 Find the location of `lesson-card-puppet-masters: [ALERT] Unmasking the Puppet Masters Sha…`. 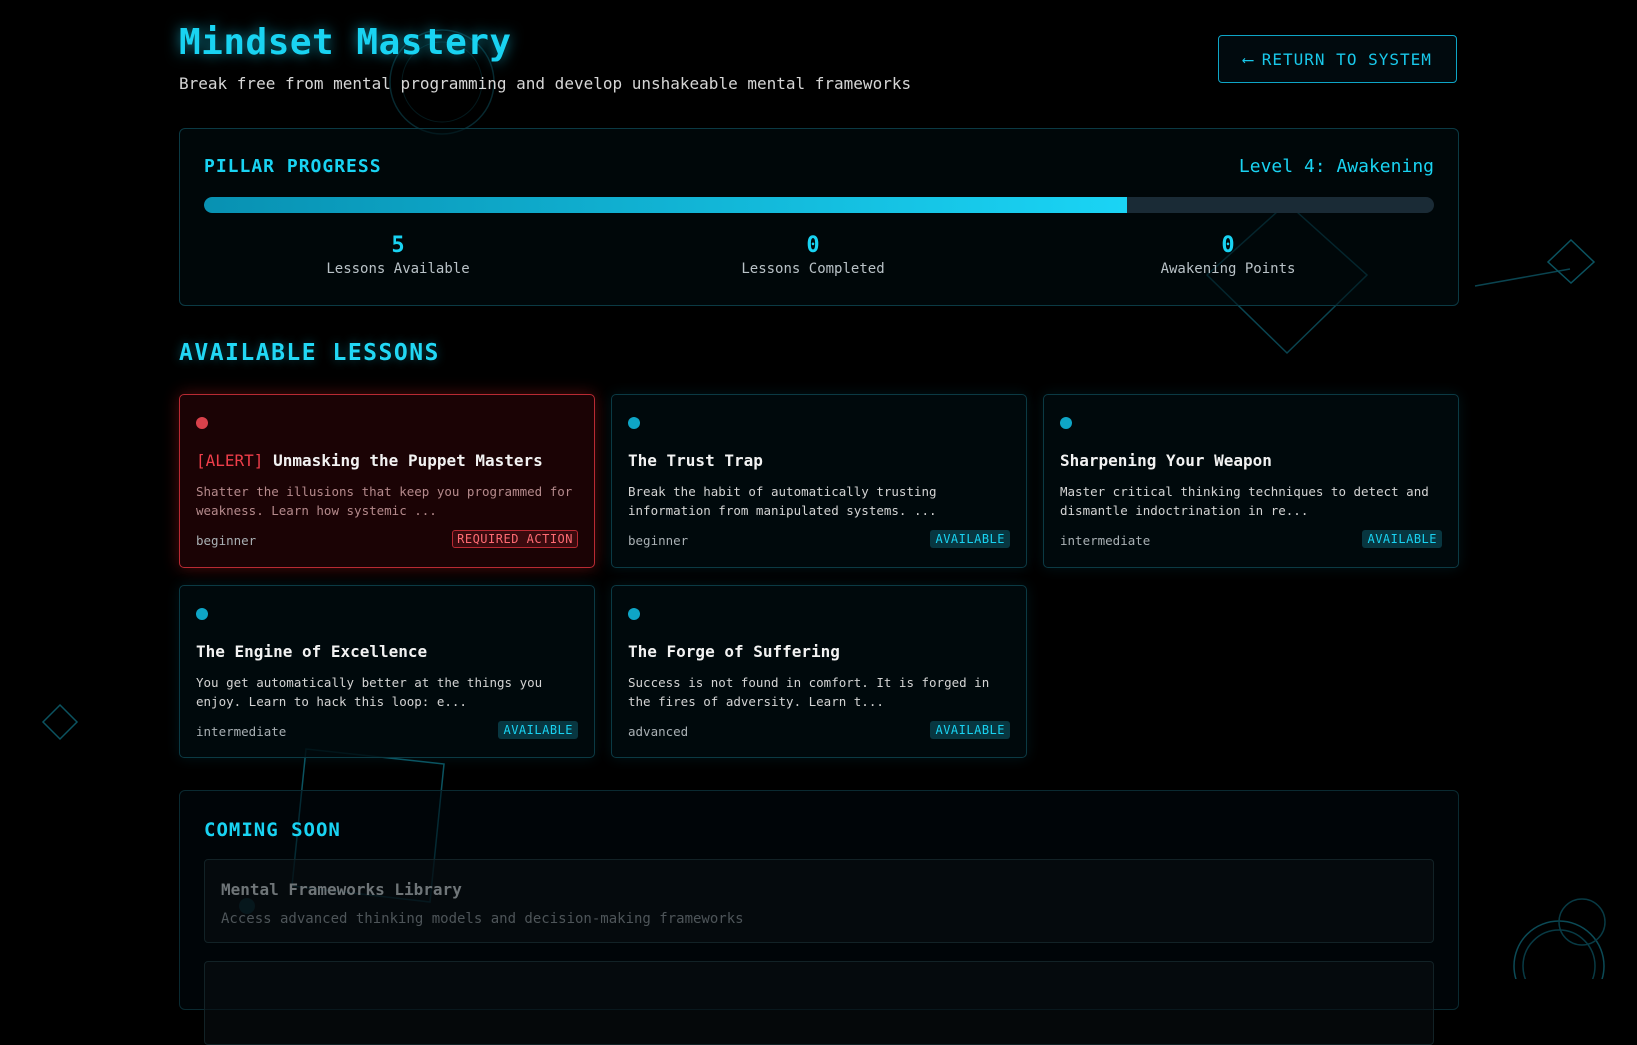

lesson-card-puppet-masters: [ALERT] Unmasking the Puppet Masters Sha… is located at coordinates (387, 481).